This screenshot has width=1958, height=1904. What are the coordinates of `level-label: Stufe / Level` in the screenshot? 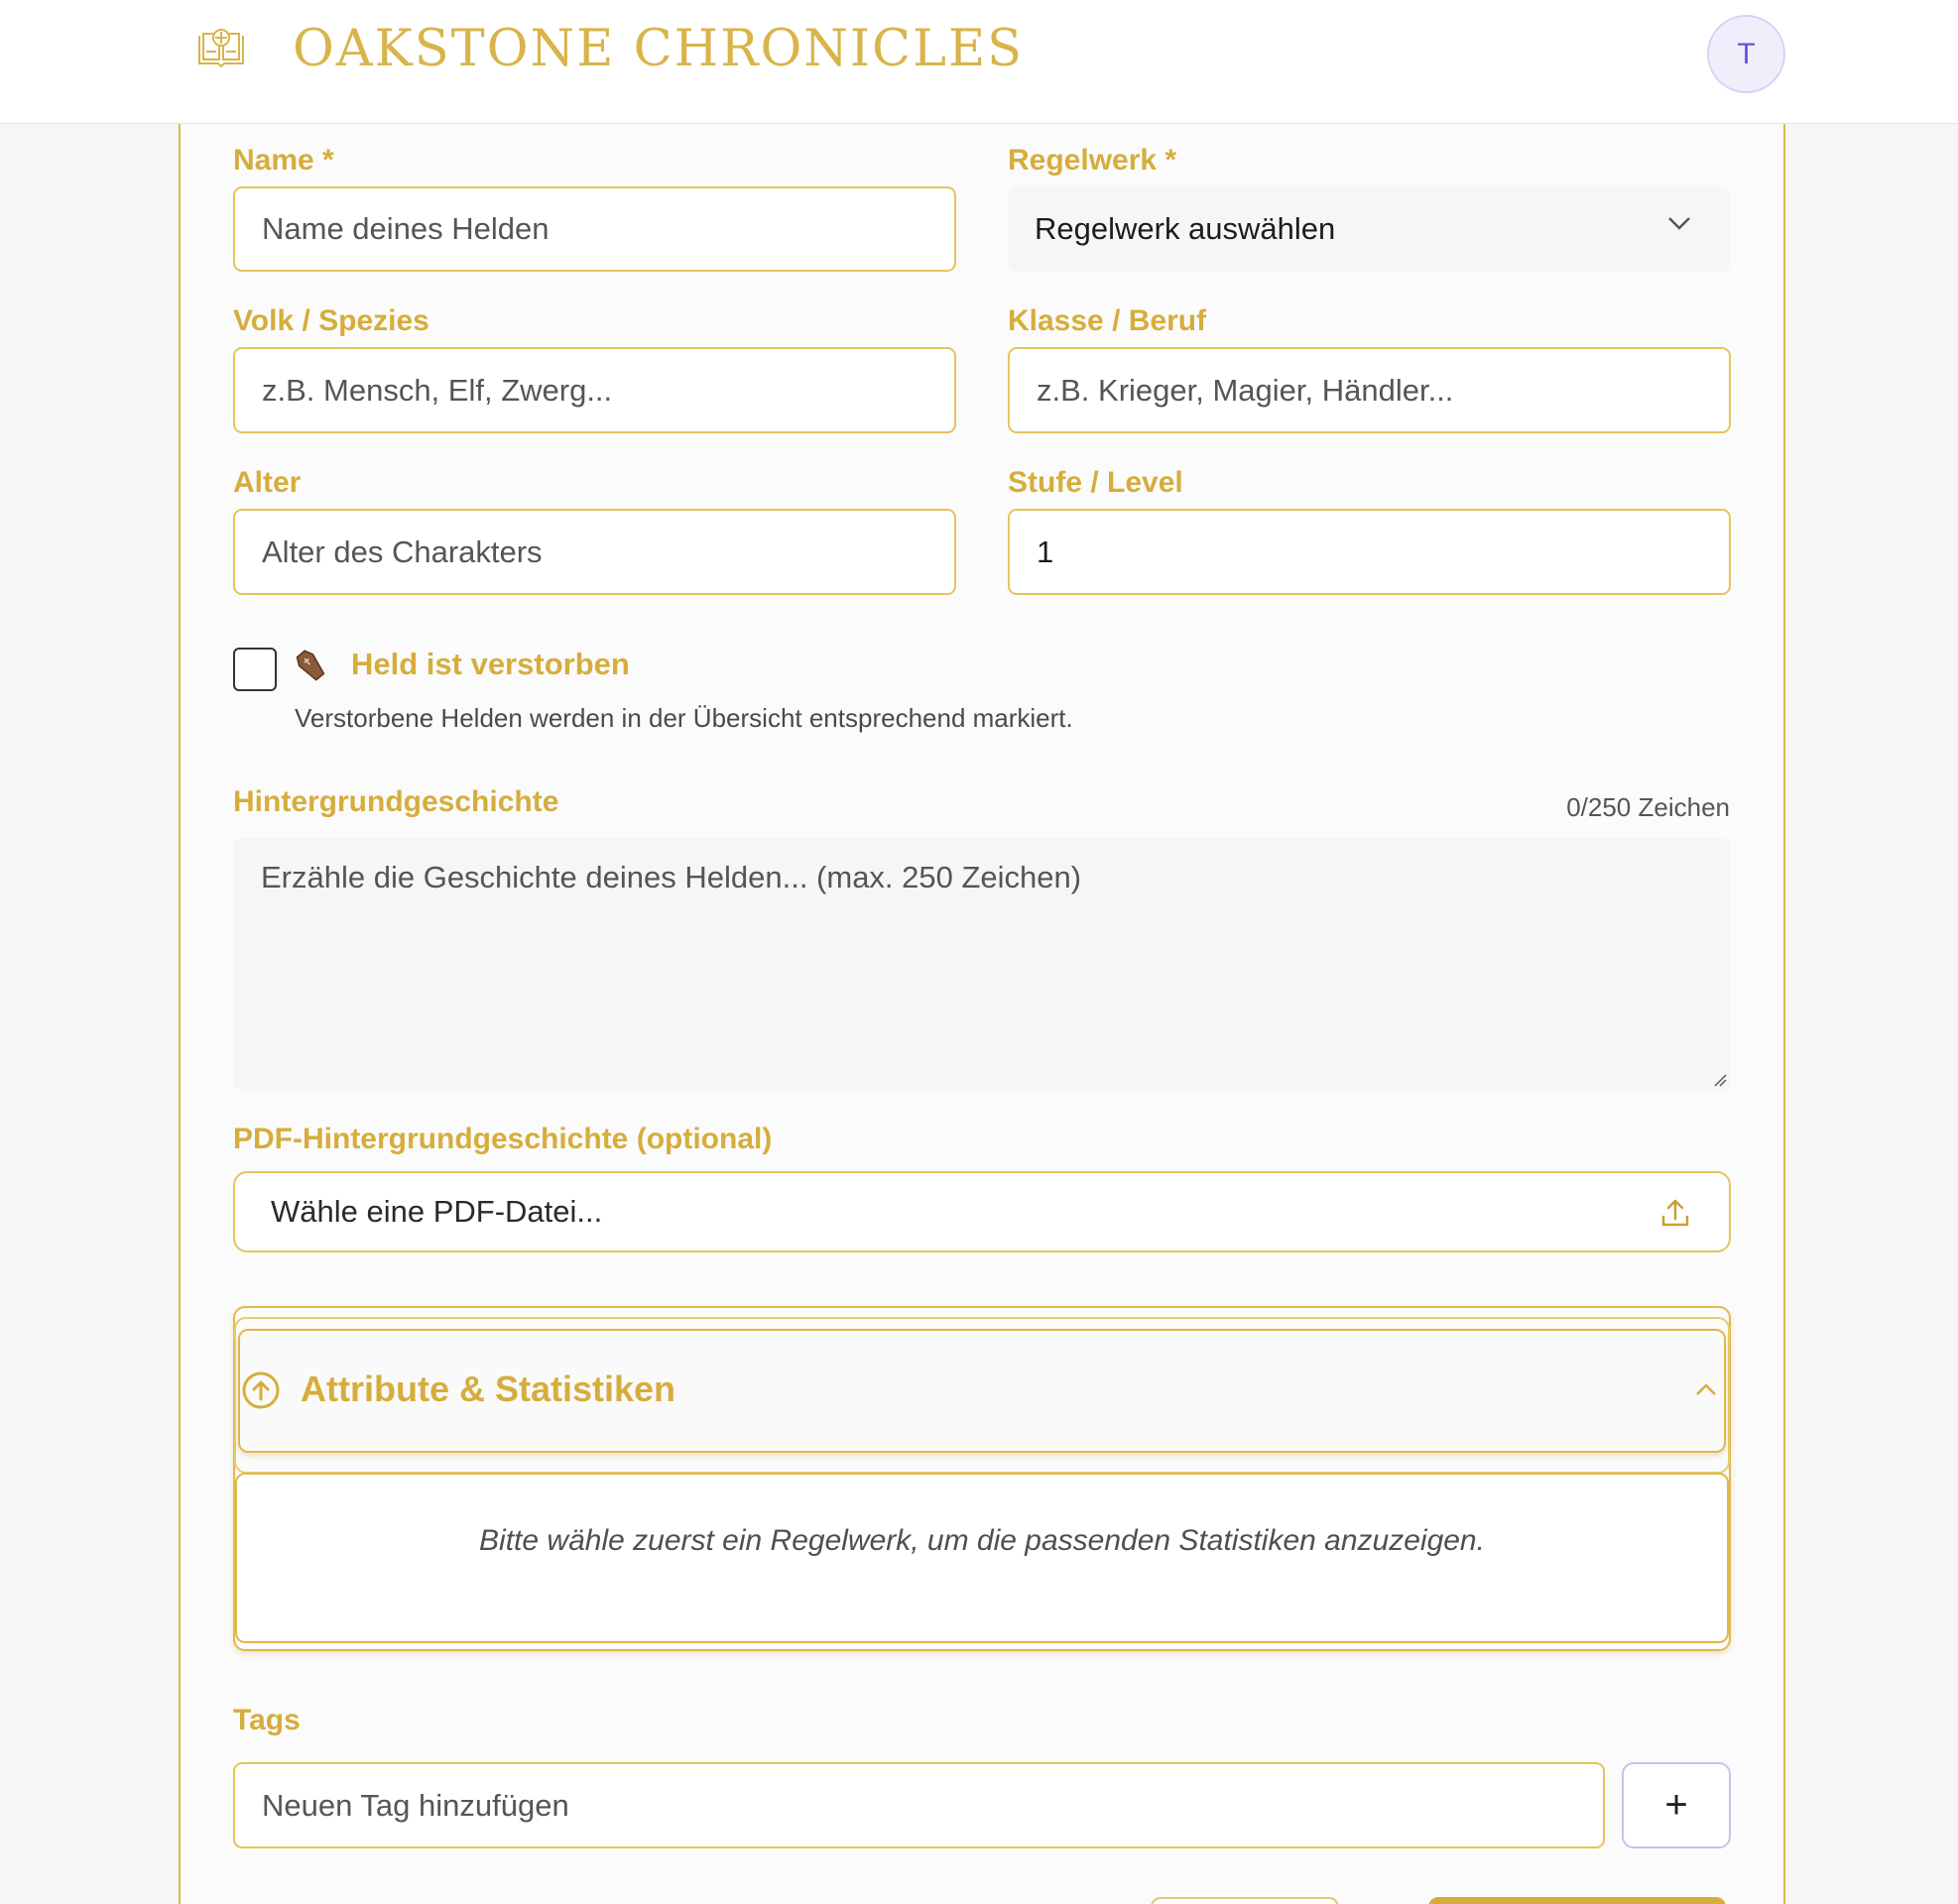 It's located at (1095, 482).